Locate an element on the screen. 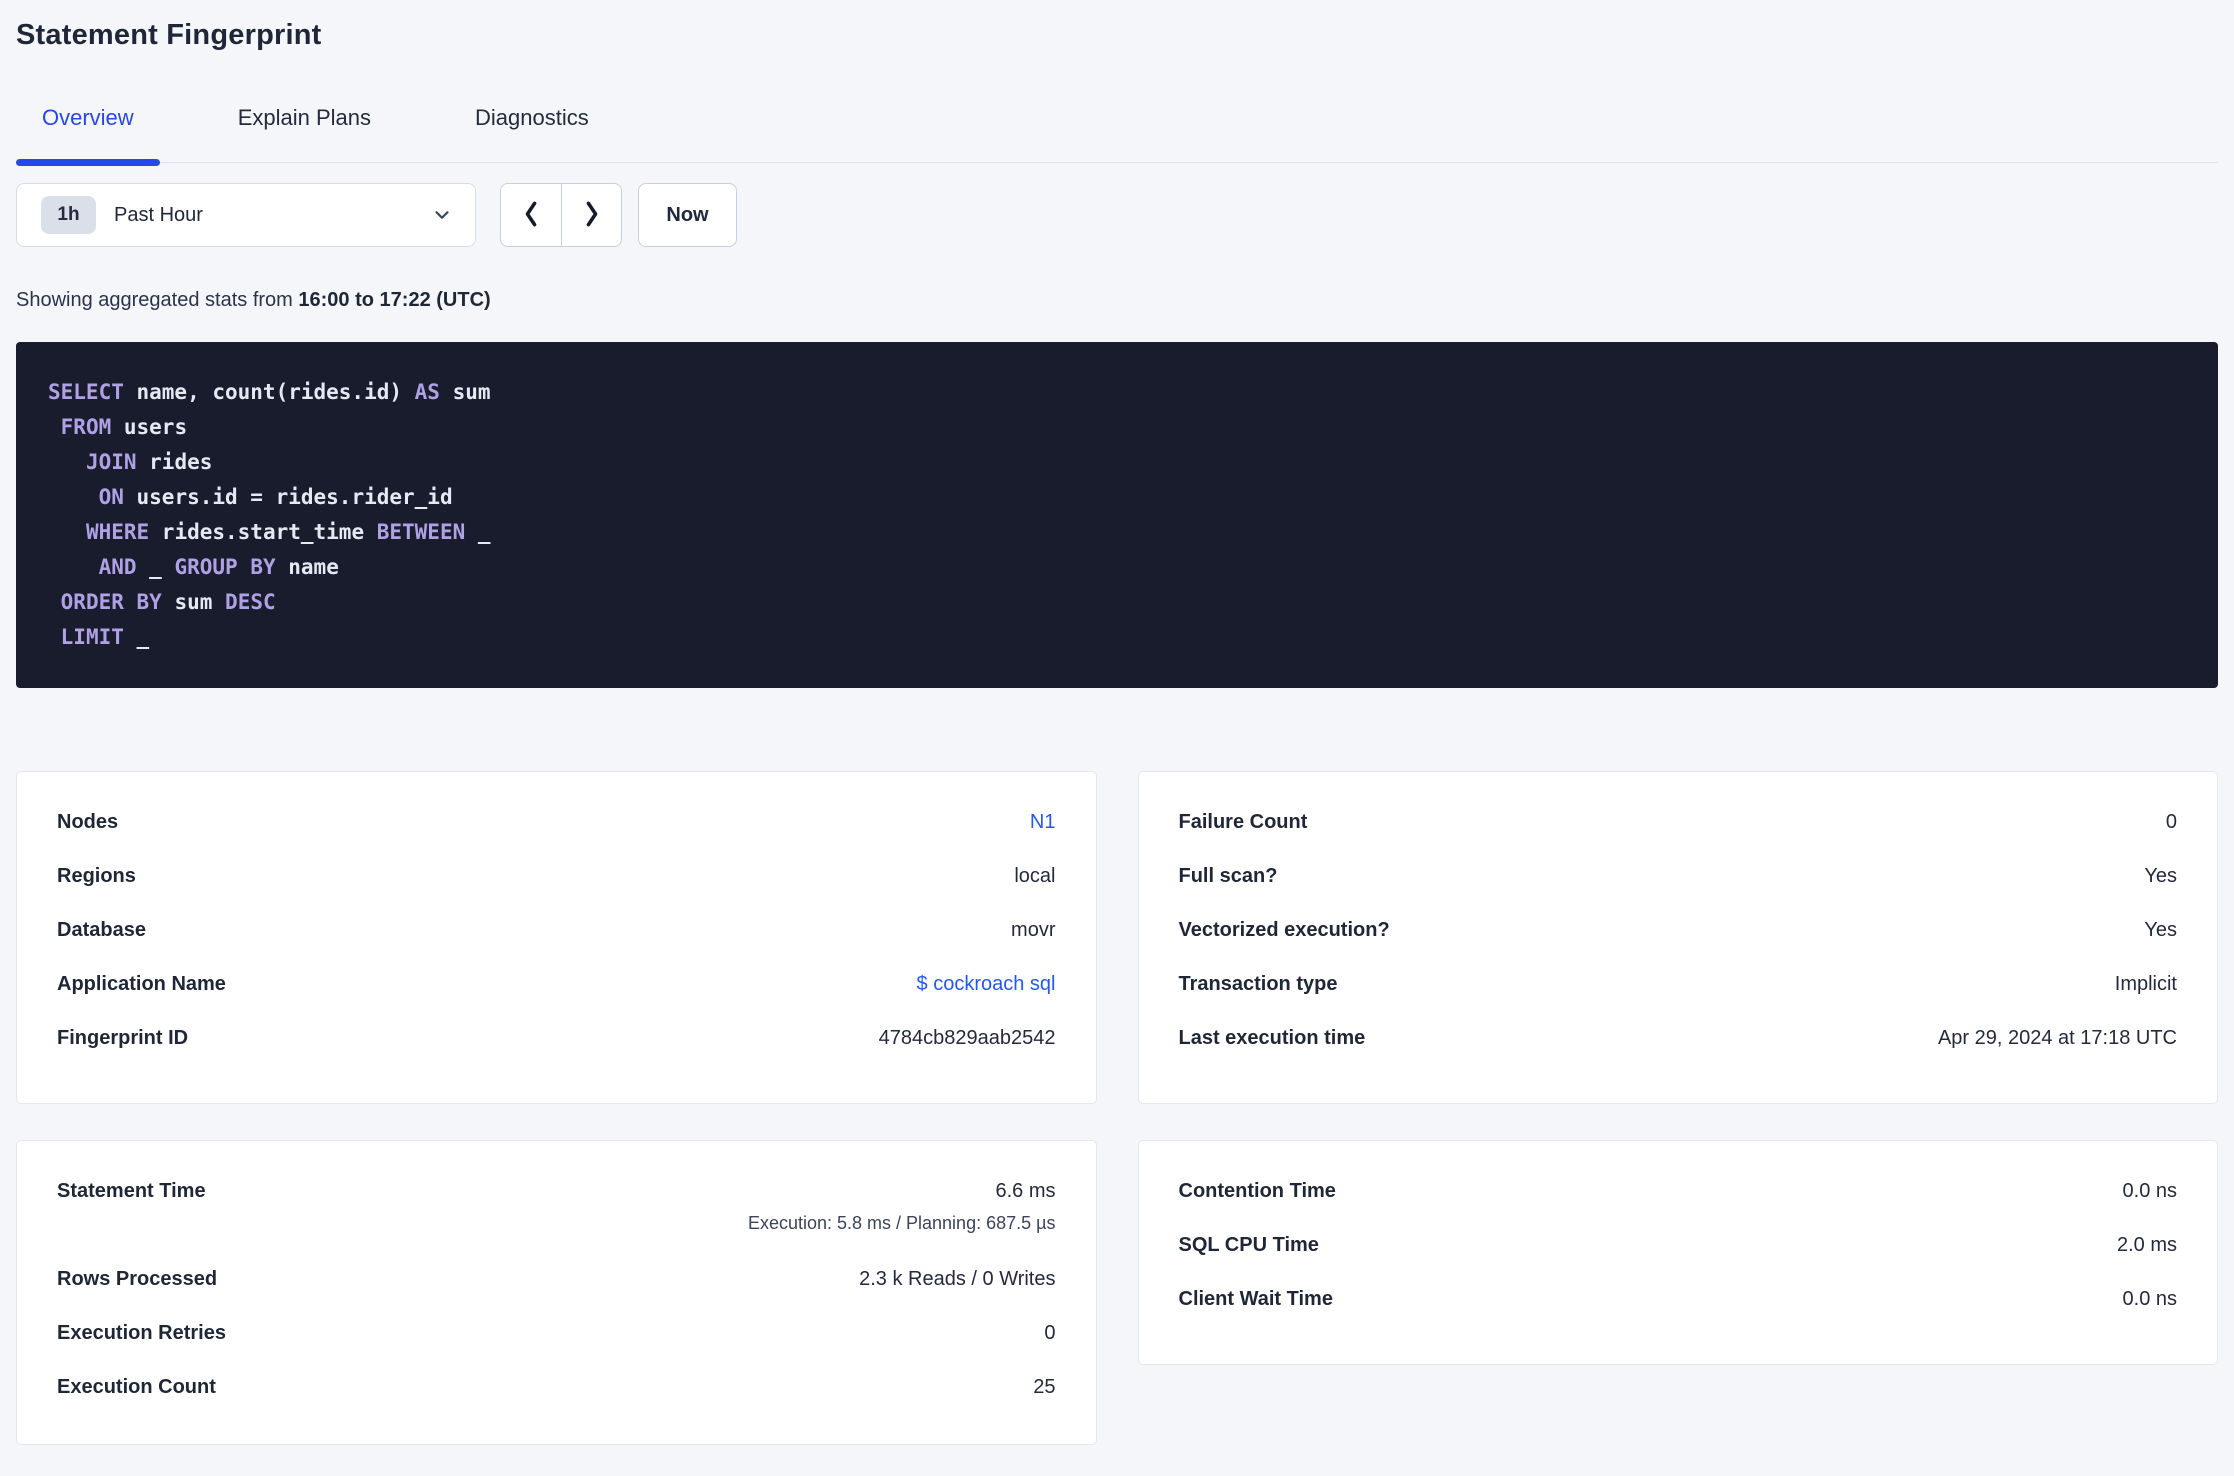 This screenshot has width=2234, height=1476. sql-keyword: WHERE is located at coordinates (117, 532).